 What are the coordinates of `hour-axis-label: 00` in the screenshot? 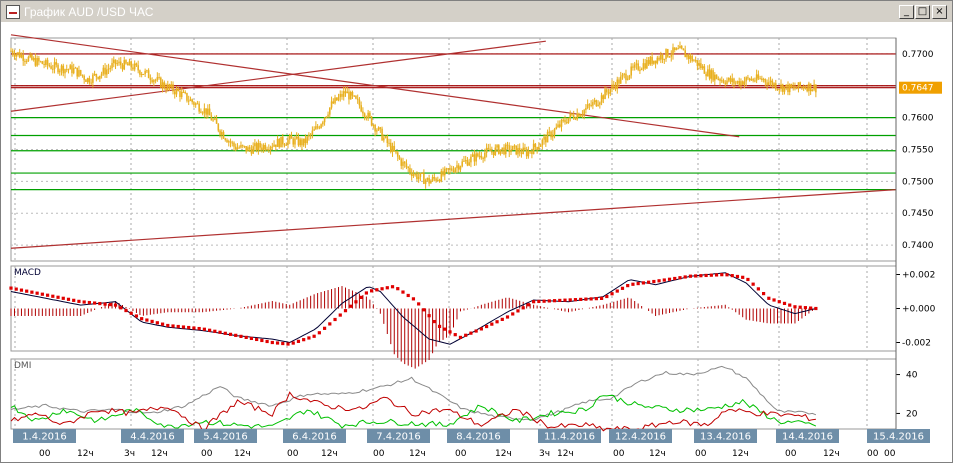 It's located at (379, 454).